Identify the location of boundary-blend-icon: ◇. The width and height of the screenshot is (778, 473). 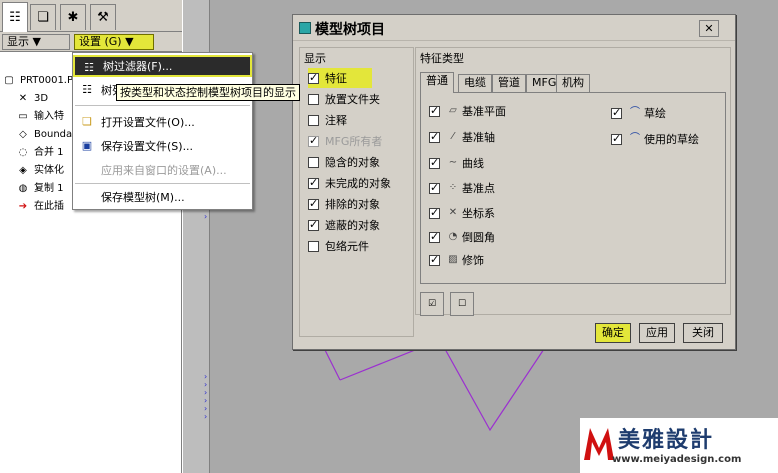
(23, 134).